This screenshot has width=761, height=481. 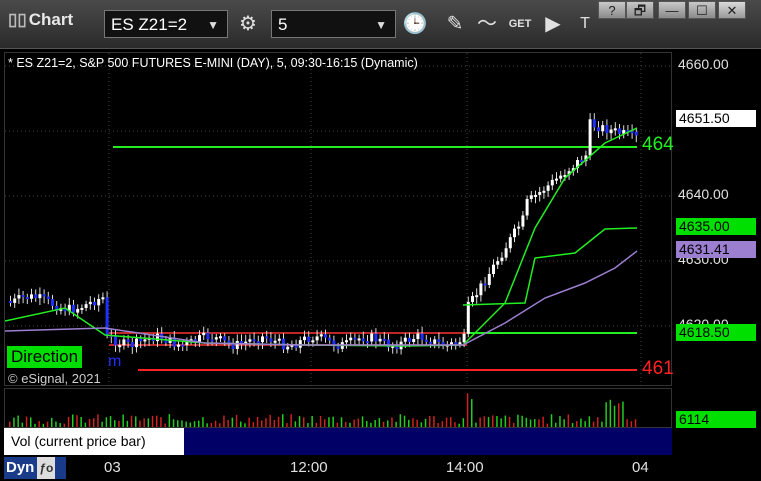 What do you see at coordinates (553, 24) in the screenshot?
I see `play-icon: ▶` at bounding box center [553, 24].